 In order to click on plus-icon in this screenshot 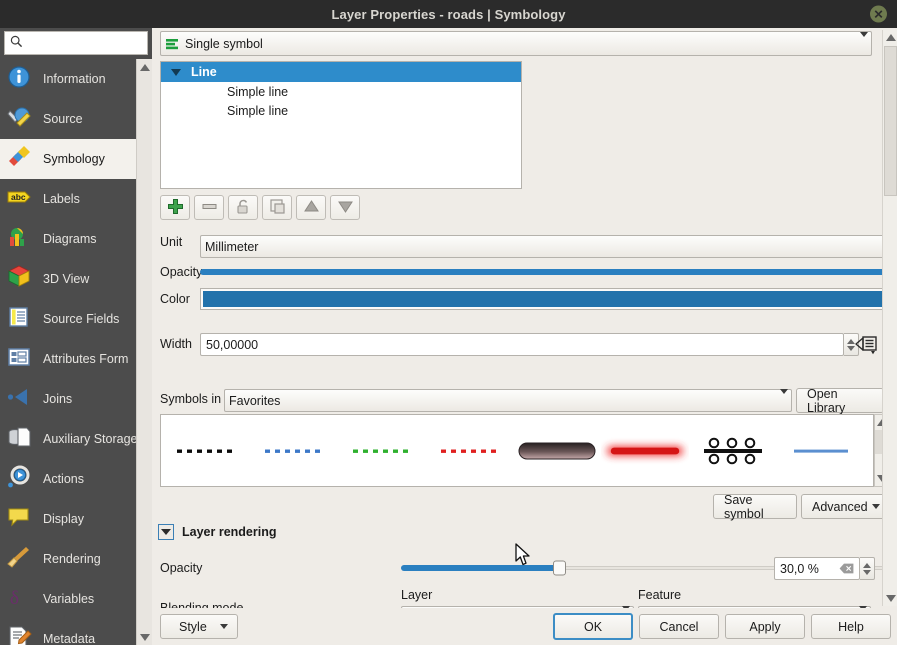, I will do `click(175, 208)`.